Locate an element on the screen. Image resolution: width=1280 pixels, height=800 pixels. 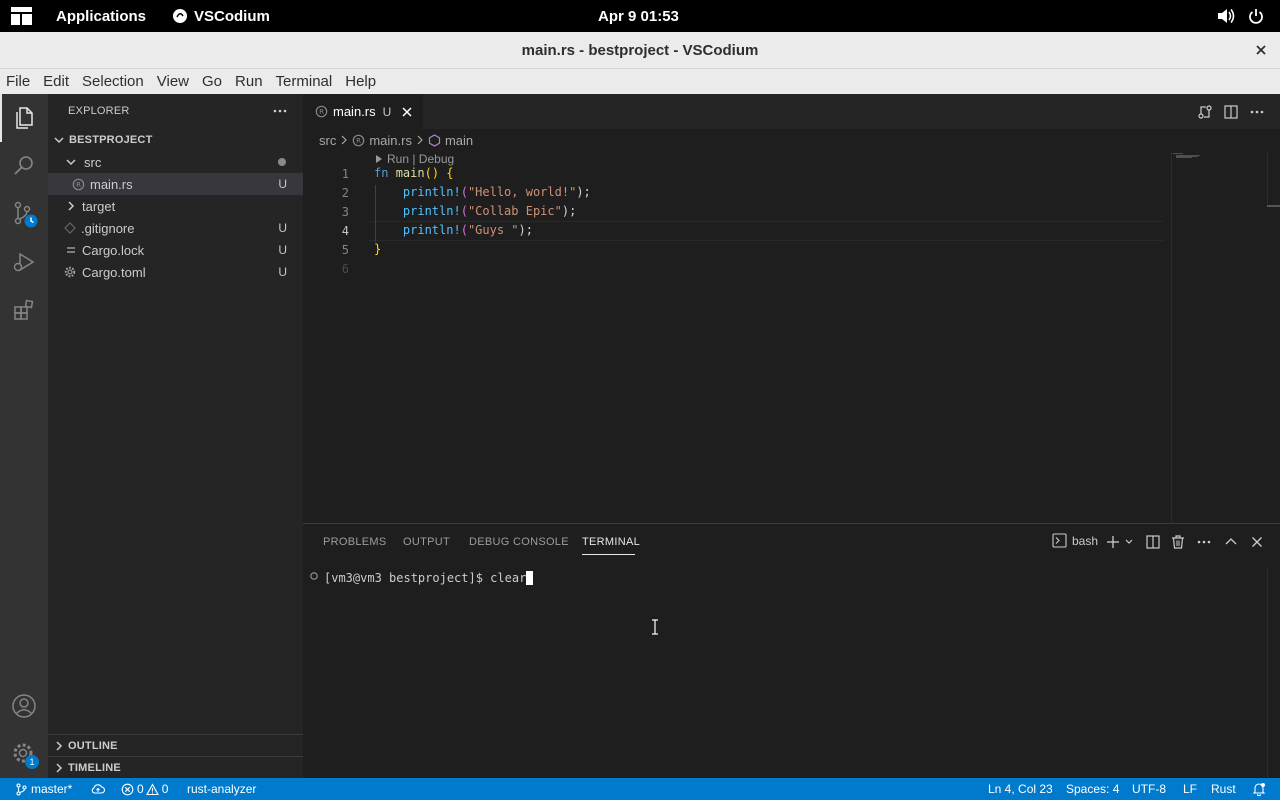
line-number: 5 is located at coordinates (345, 250).